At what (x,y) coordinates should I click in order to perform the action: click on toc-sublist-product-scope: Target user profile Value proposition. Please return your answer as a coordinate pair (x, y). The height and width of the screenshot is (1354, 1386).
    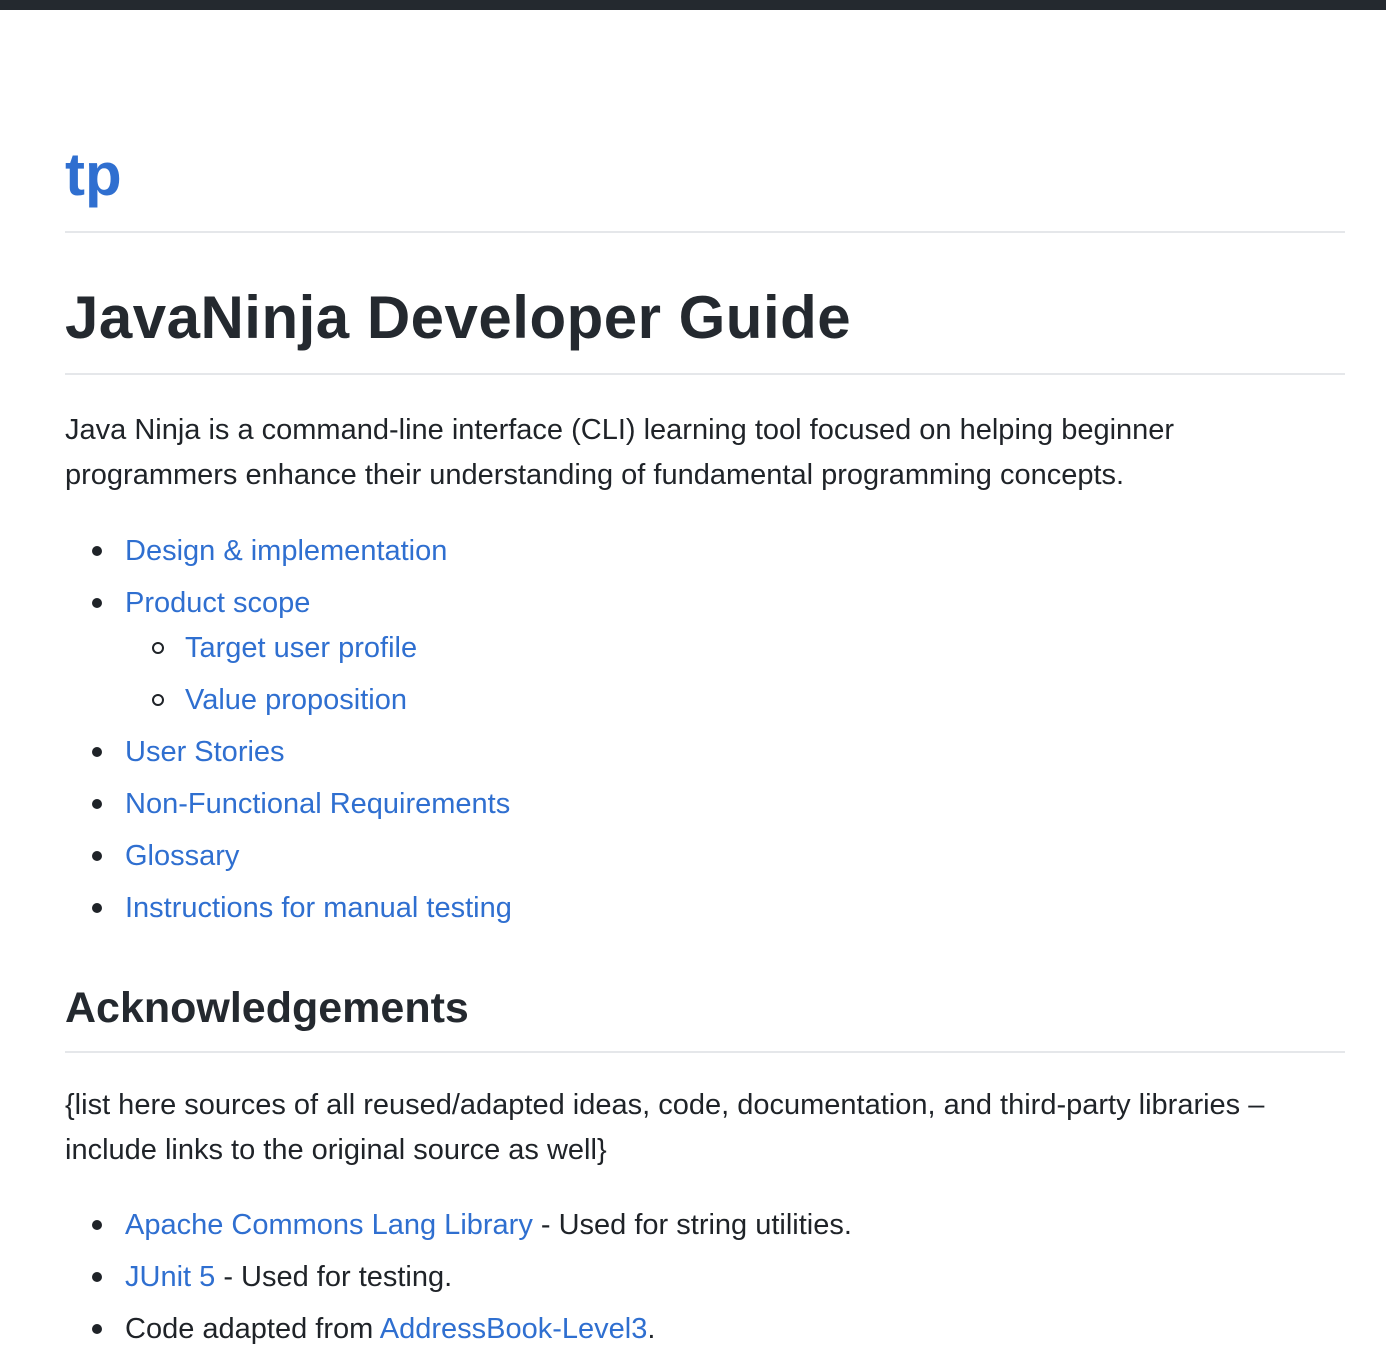
    Looking at the image, I should click on (735, 674).